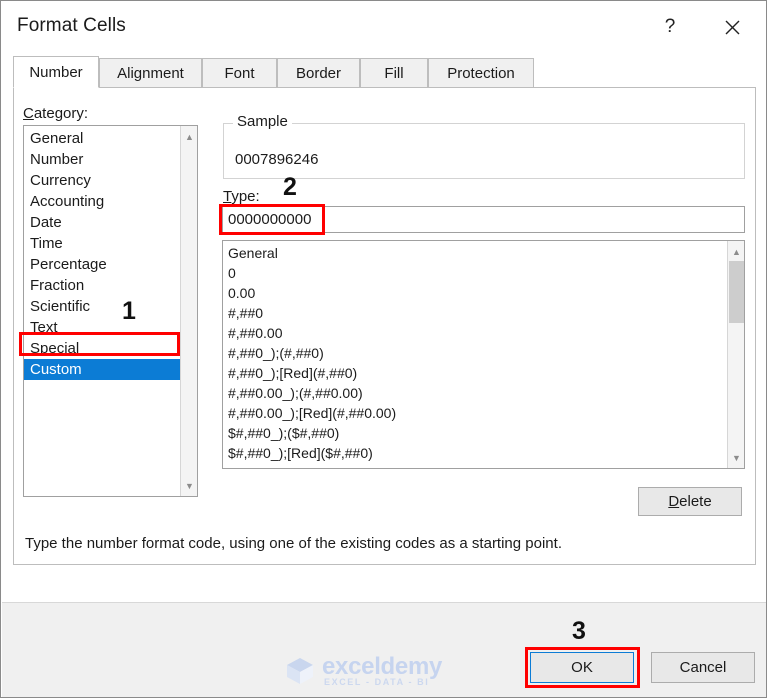 Image resolution: width=767 pixels, height=698 pixels. What do you see at coordinates (475, 313) in the screenshot?
I see `format-code-item: #,##0` at bounding box center [475, 313].